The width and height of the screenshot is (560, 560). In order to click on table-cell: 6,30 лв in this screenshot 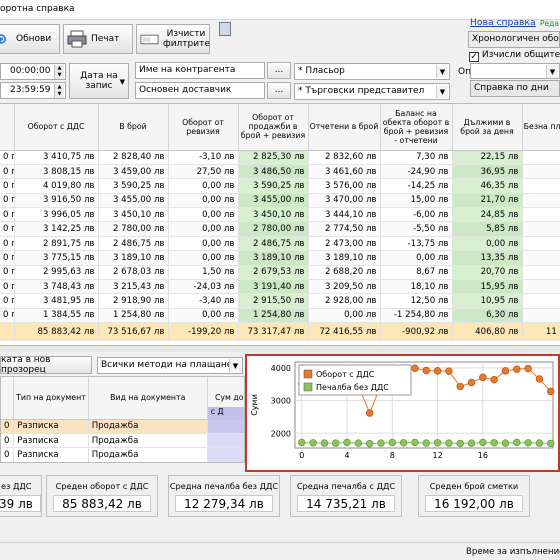, I will do `click(487, 316)`.